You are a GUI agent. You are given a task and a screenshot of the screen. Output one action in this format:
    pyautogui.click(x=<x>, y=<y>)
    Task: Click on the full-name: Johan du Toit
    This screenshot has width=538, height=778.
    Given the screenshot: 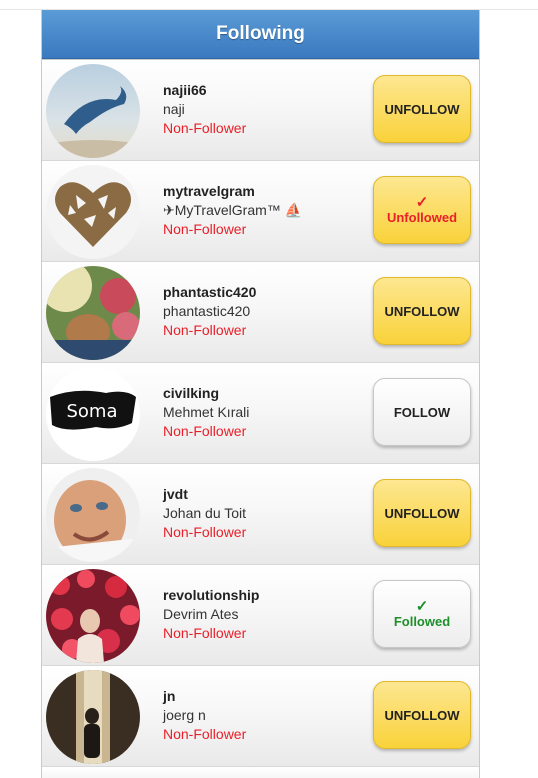 What is the action you would take?
    pyautogui.click(x=205, y=513)
    